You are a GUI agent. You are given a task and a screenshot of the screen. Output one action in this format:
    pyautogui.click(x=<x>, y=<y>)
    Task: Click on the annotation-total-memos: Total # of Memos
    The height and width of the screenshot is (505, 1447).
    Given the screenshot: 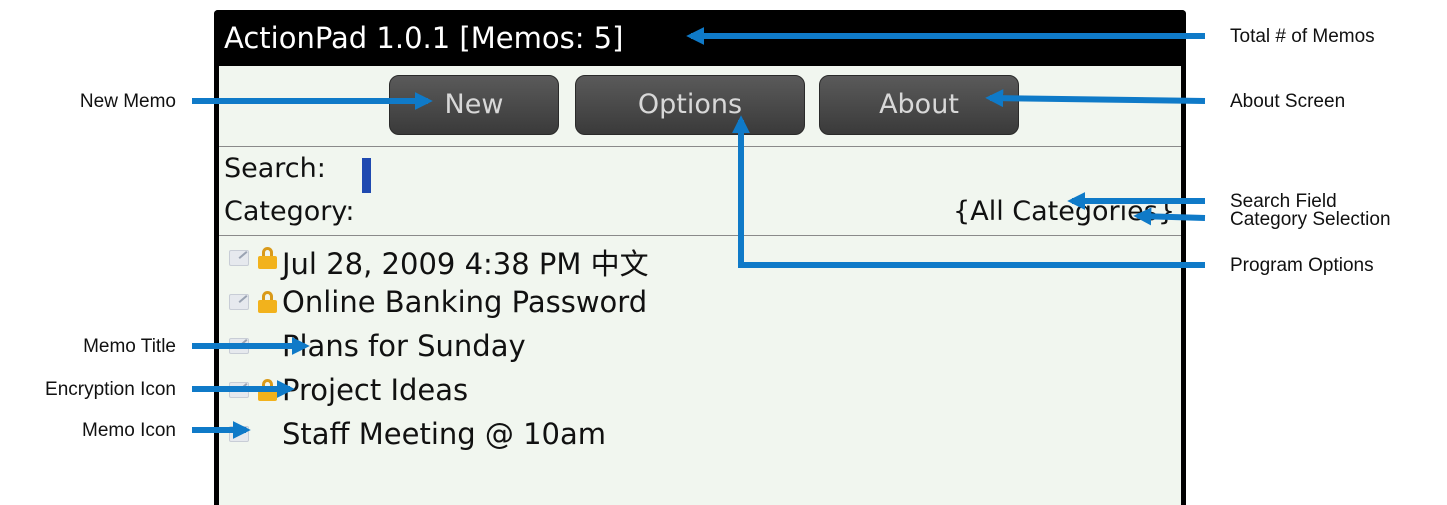 What is the action you would take?
    pyautogui.click(x=1302, y=36)
    